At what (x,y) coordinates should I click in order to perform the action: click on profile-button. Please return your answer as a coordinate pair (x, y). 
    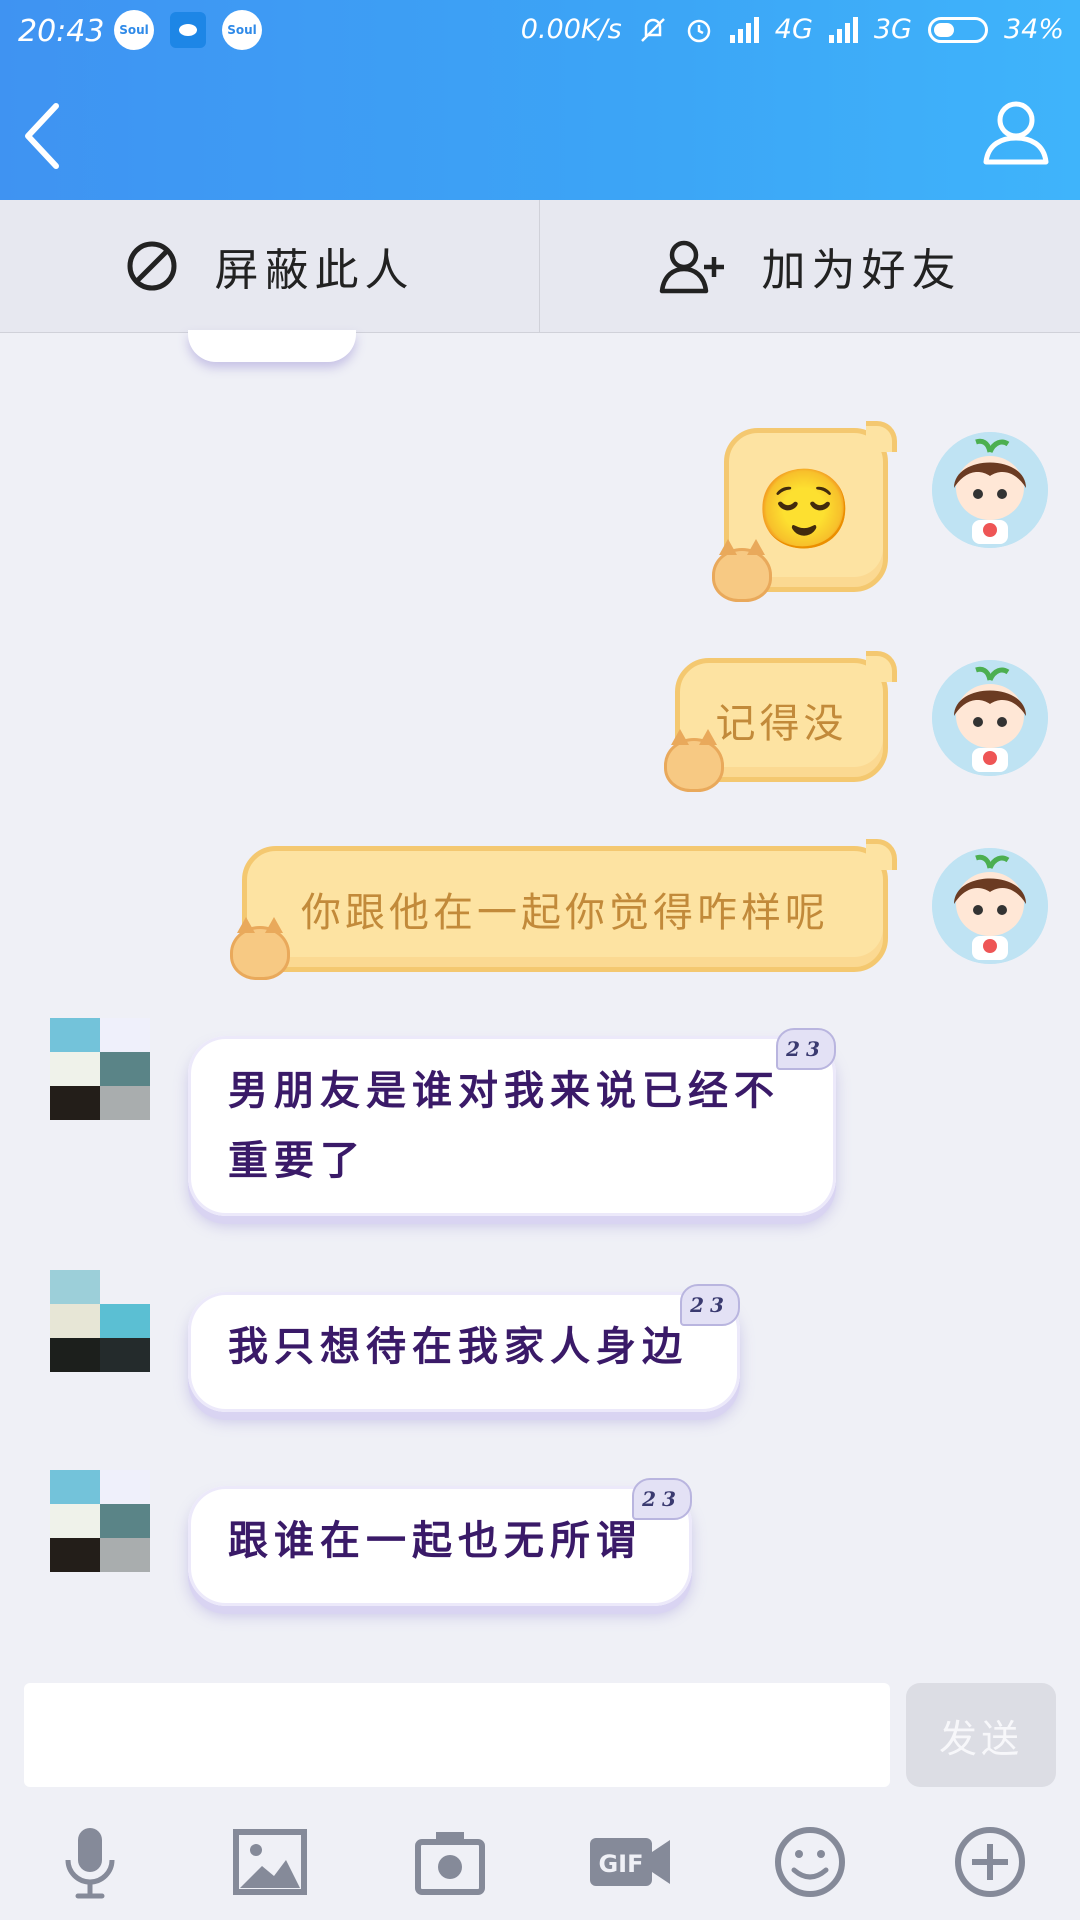
    Looking at the image, I should click on (1016, 132).